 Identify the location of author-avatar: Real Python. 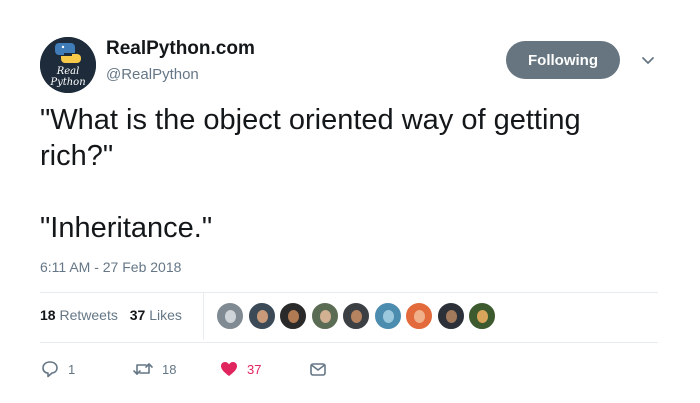
(68, 65).